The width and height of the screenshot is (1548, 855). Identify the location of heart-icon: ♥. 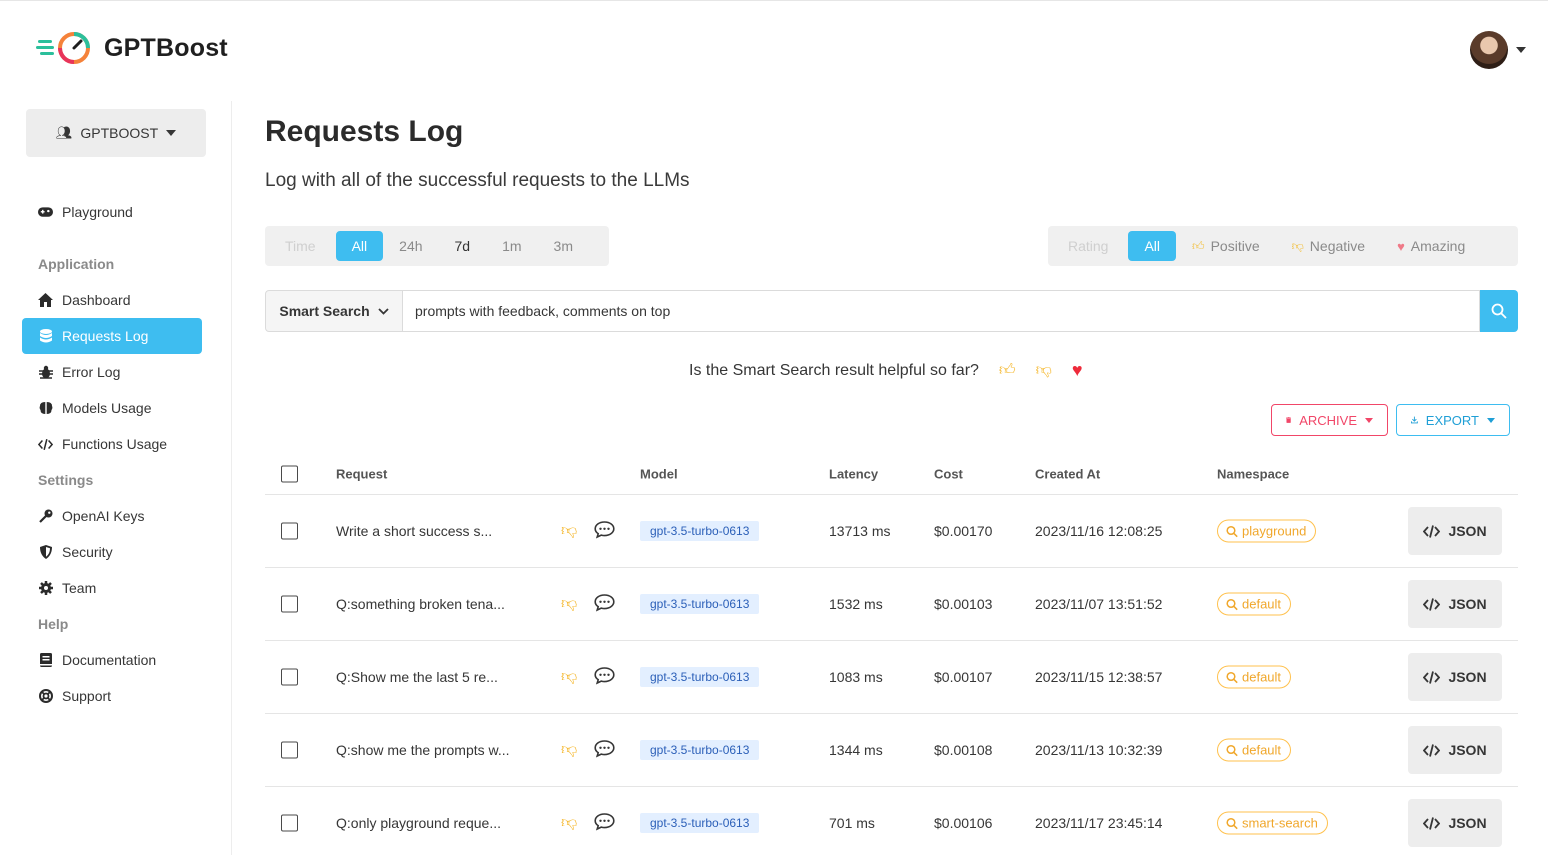
(1077, 370).